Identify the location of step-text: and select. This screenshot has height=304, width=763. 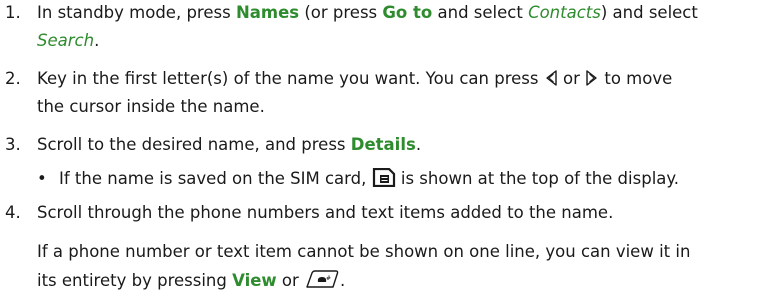
(480, 12).